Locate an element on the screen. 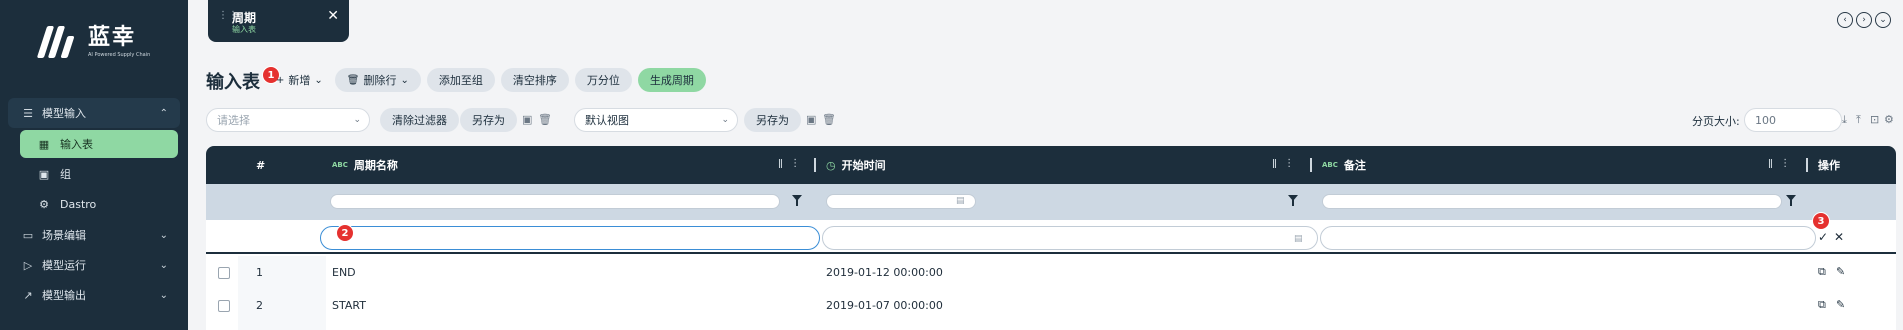 The width and height of the screenshot is (1903, 330). delete-row-button: 🗑 删除行 ⌄ is located at coordinates (377, 80).